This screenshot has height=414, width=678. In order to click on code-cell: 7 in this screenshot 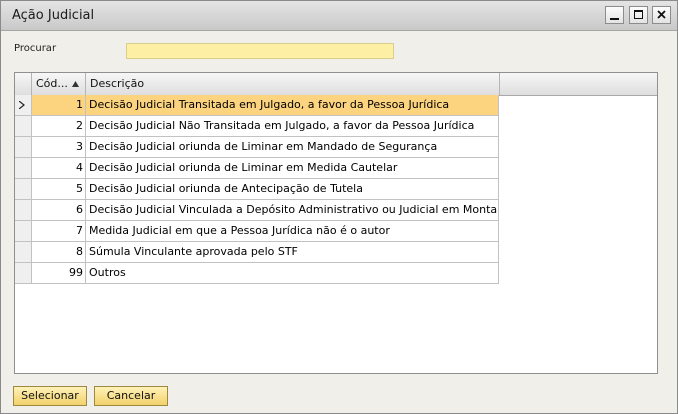, I will do `click(59, 231)`.